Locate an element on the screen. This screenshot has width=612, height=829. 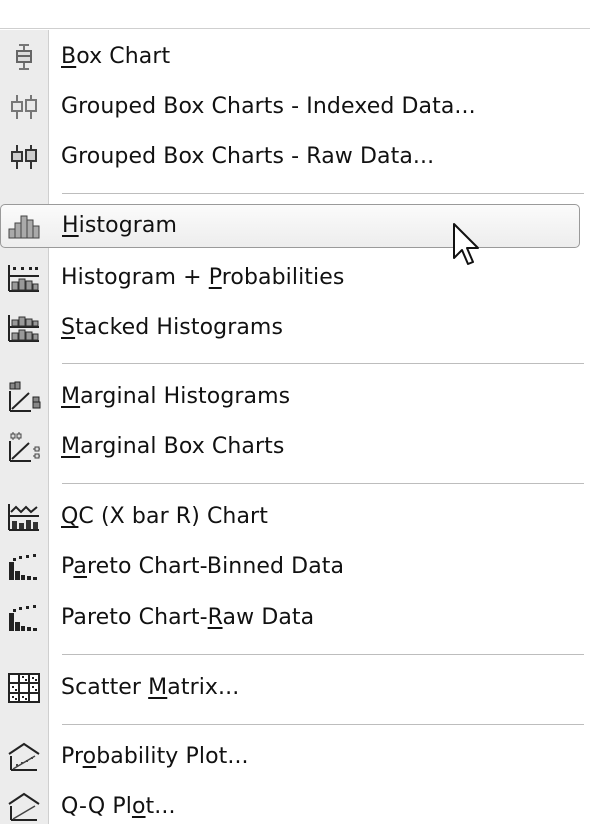
marginal-histograms-icon is located at coordinates (24, 397).